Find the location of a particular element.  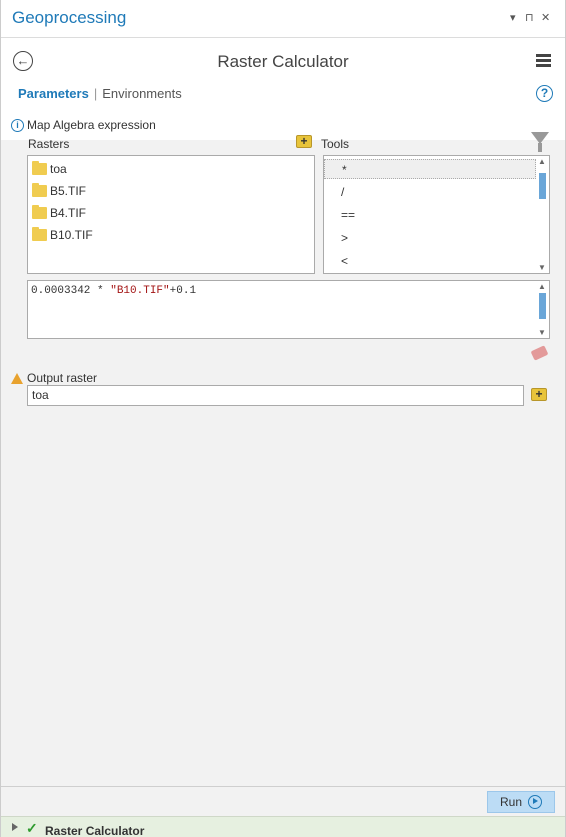

pane-titlebar: Geoprocessing ▾ ⊓ ✕ is located at coordinates (283, 19).